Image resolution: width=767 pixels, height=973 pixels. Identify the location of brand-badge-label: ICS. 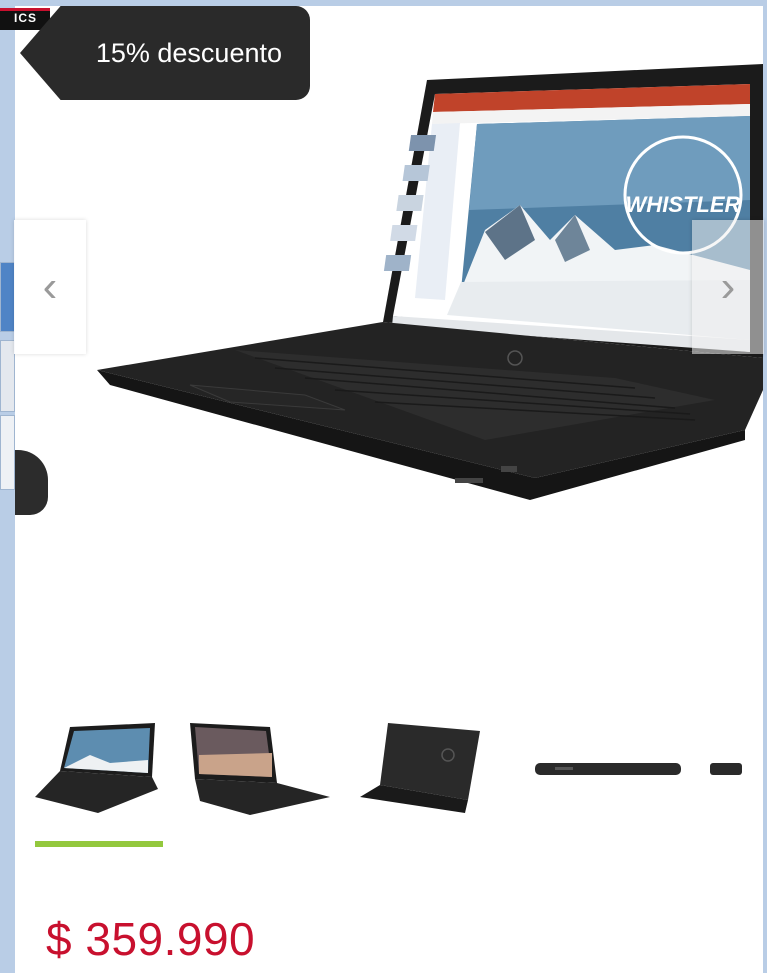
(26, 18).